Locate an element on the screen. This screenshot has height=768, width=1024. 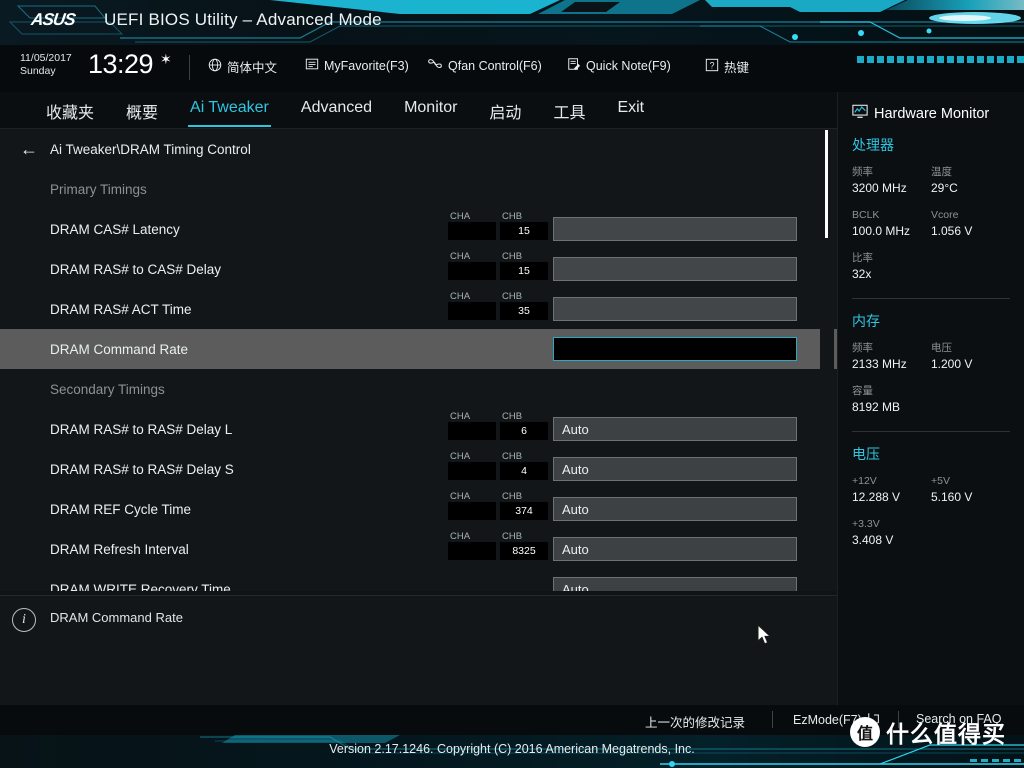
hw-entry-key: 比率 is located at coordinates (862, 258).